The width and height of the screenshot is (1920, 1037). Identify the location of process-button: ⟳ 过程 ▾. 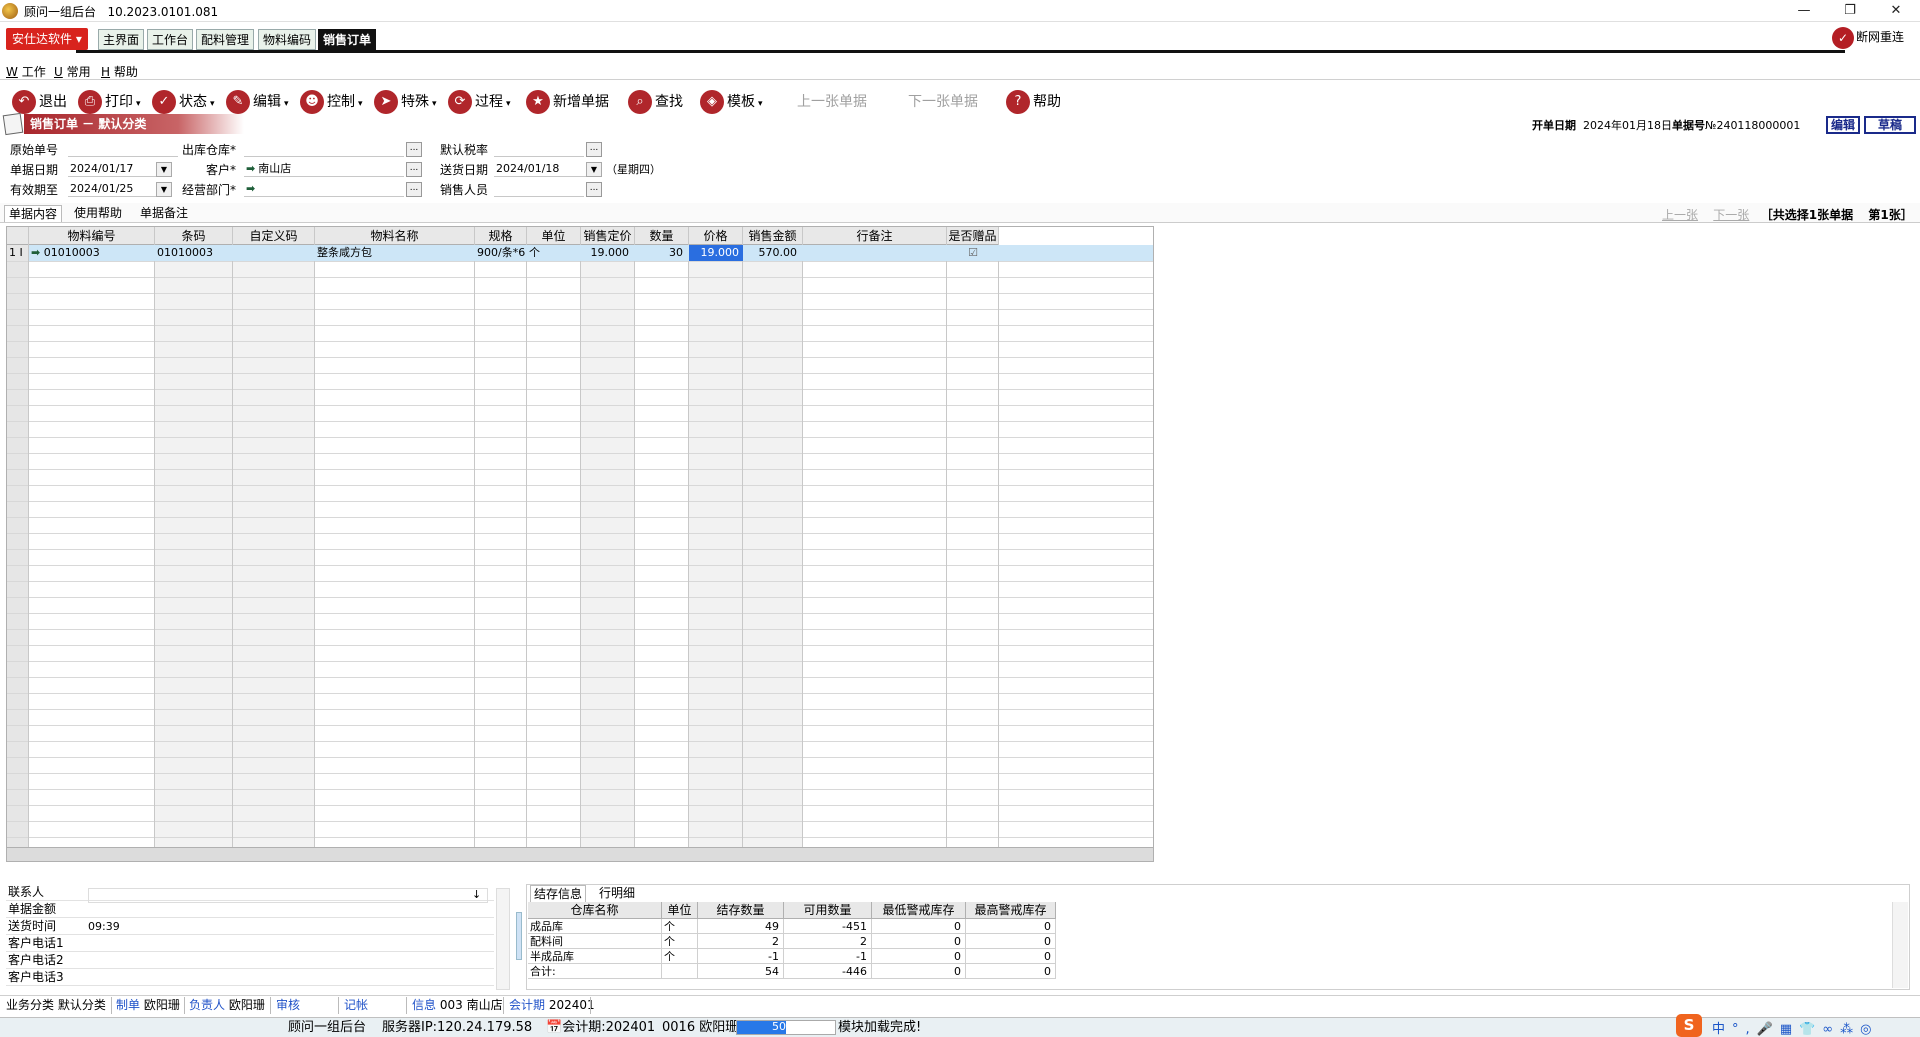
(479, 102).